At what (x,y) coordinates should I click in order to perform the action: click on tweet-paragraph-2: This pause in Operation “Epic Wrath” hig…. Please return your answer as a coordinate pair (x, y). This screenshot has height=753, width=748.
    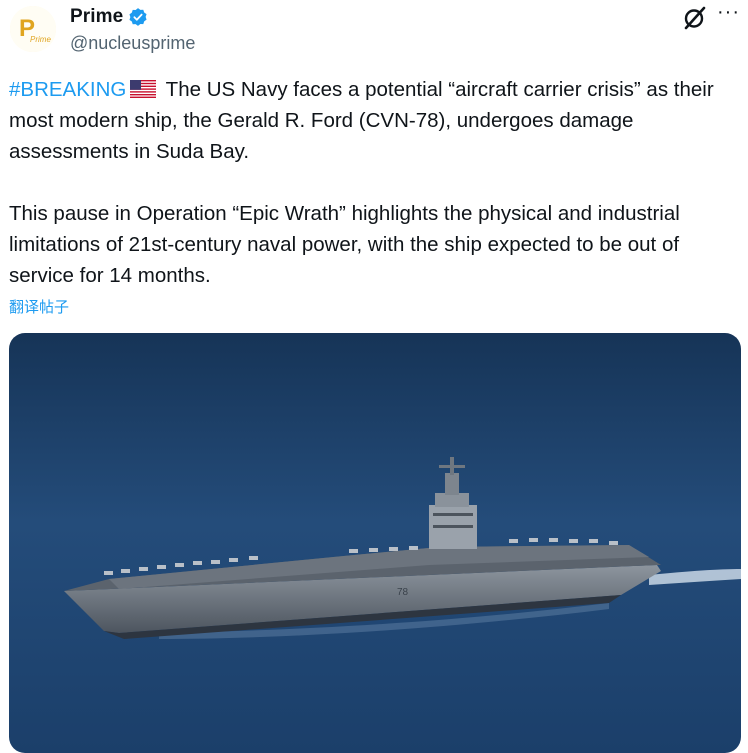
    Looking at the image, I should click on (344, 244).